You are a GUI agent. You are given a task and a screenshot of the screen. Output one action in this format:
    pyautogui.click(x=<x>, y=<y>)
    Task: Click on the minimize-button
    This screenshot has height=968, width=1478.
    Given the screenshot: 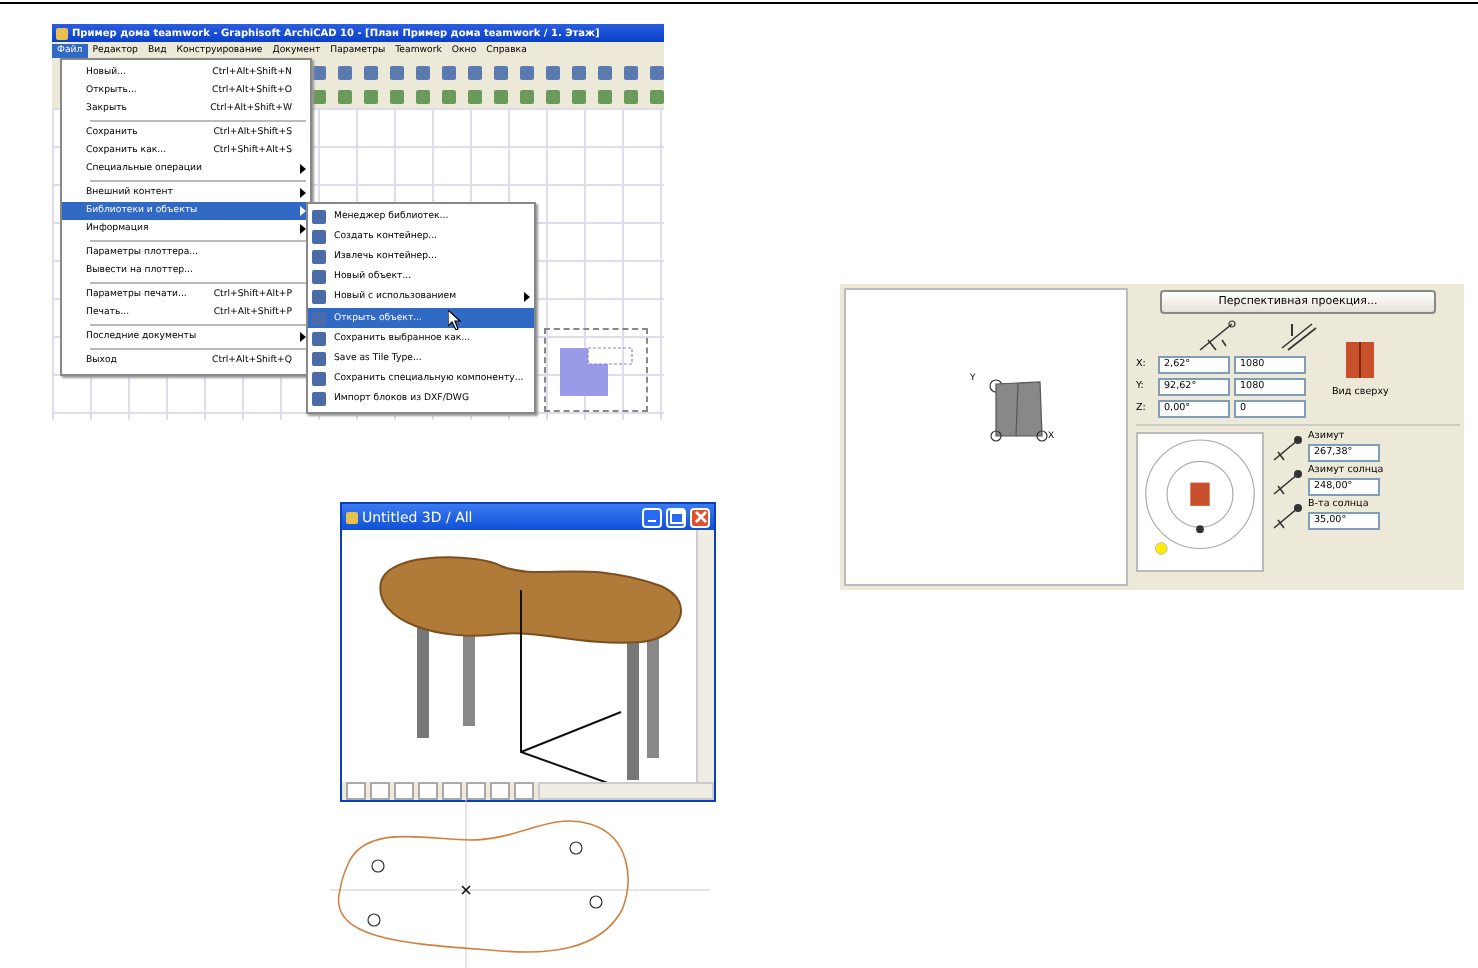 What is the action you would take?
    pyautogui.click(x=652, y=517)
    